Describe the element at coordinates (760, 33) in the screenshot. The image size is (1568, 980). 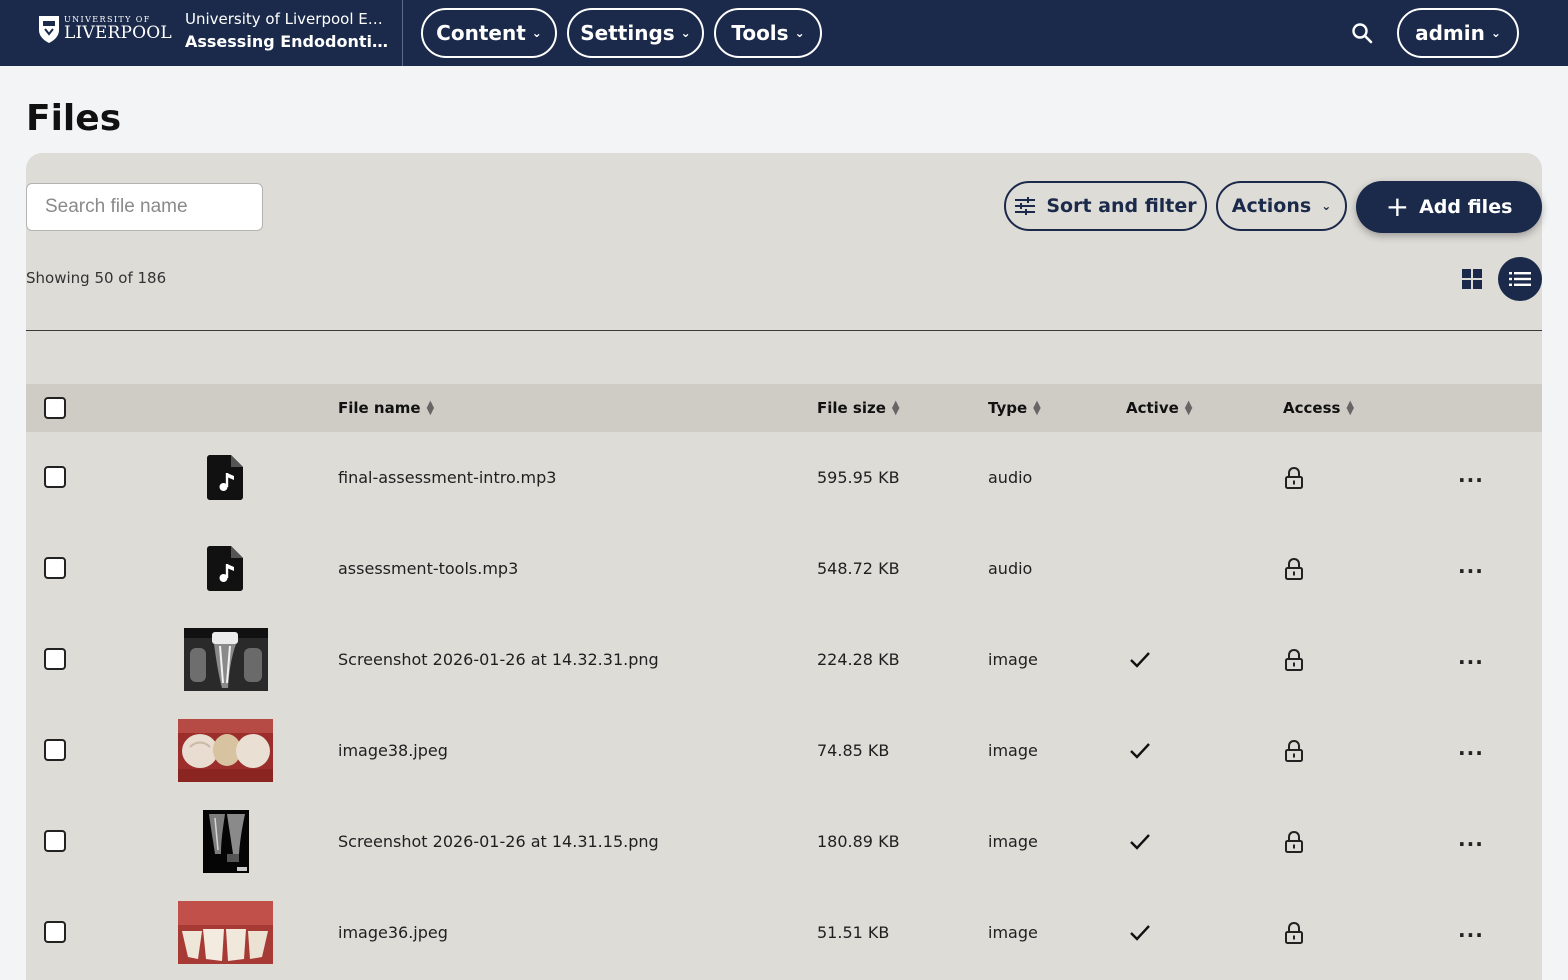
I see `nav-tools-label: Tools` at that location.